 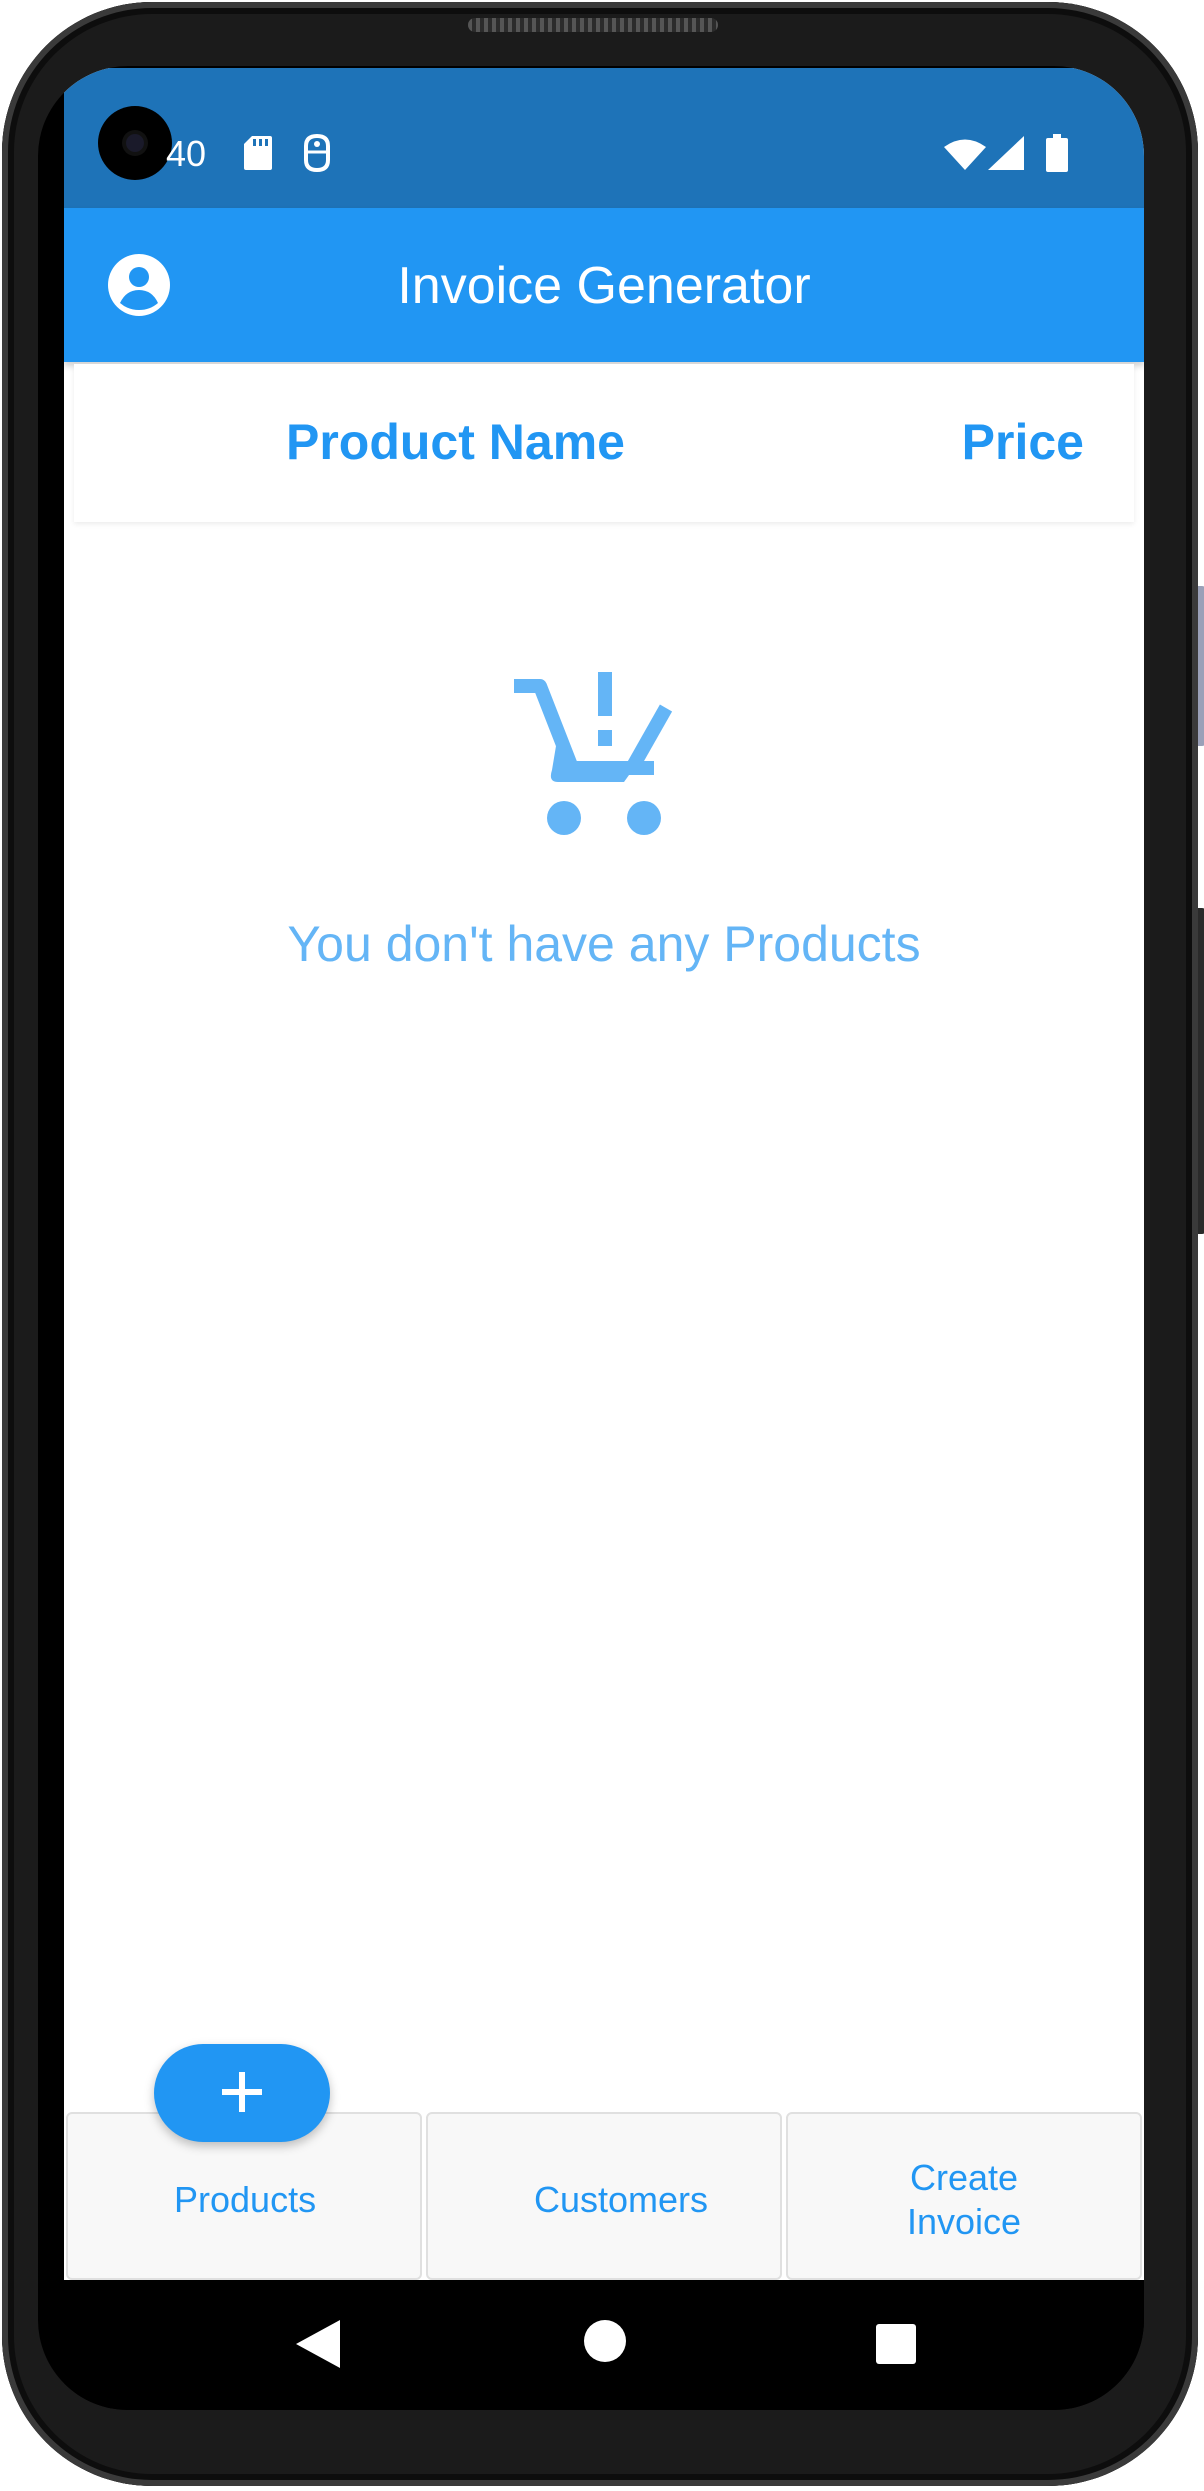 I want to click on back-icon, so click(x=318, y=2344).